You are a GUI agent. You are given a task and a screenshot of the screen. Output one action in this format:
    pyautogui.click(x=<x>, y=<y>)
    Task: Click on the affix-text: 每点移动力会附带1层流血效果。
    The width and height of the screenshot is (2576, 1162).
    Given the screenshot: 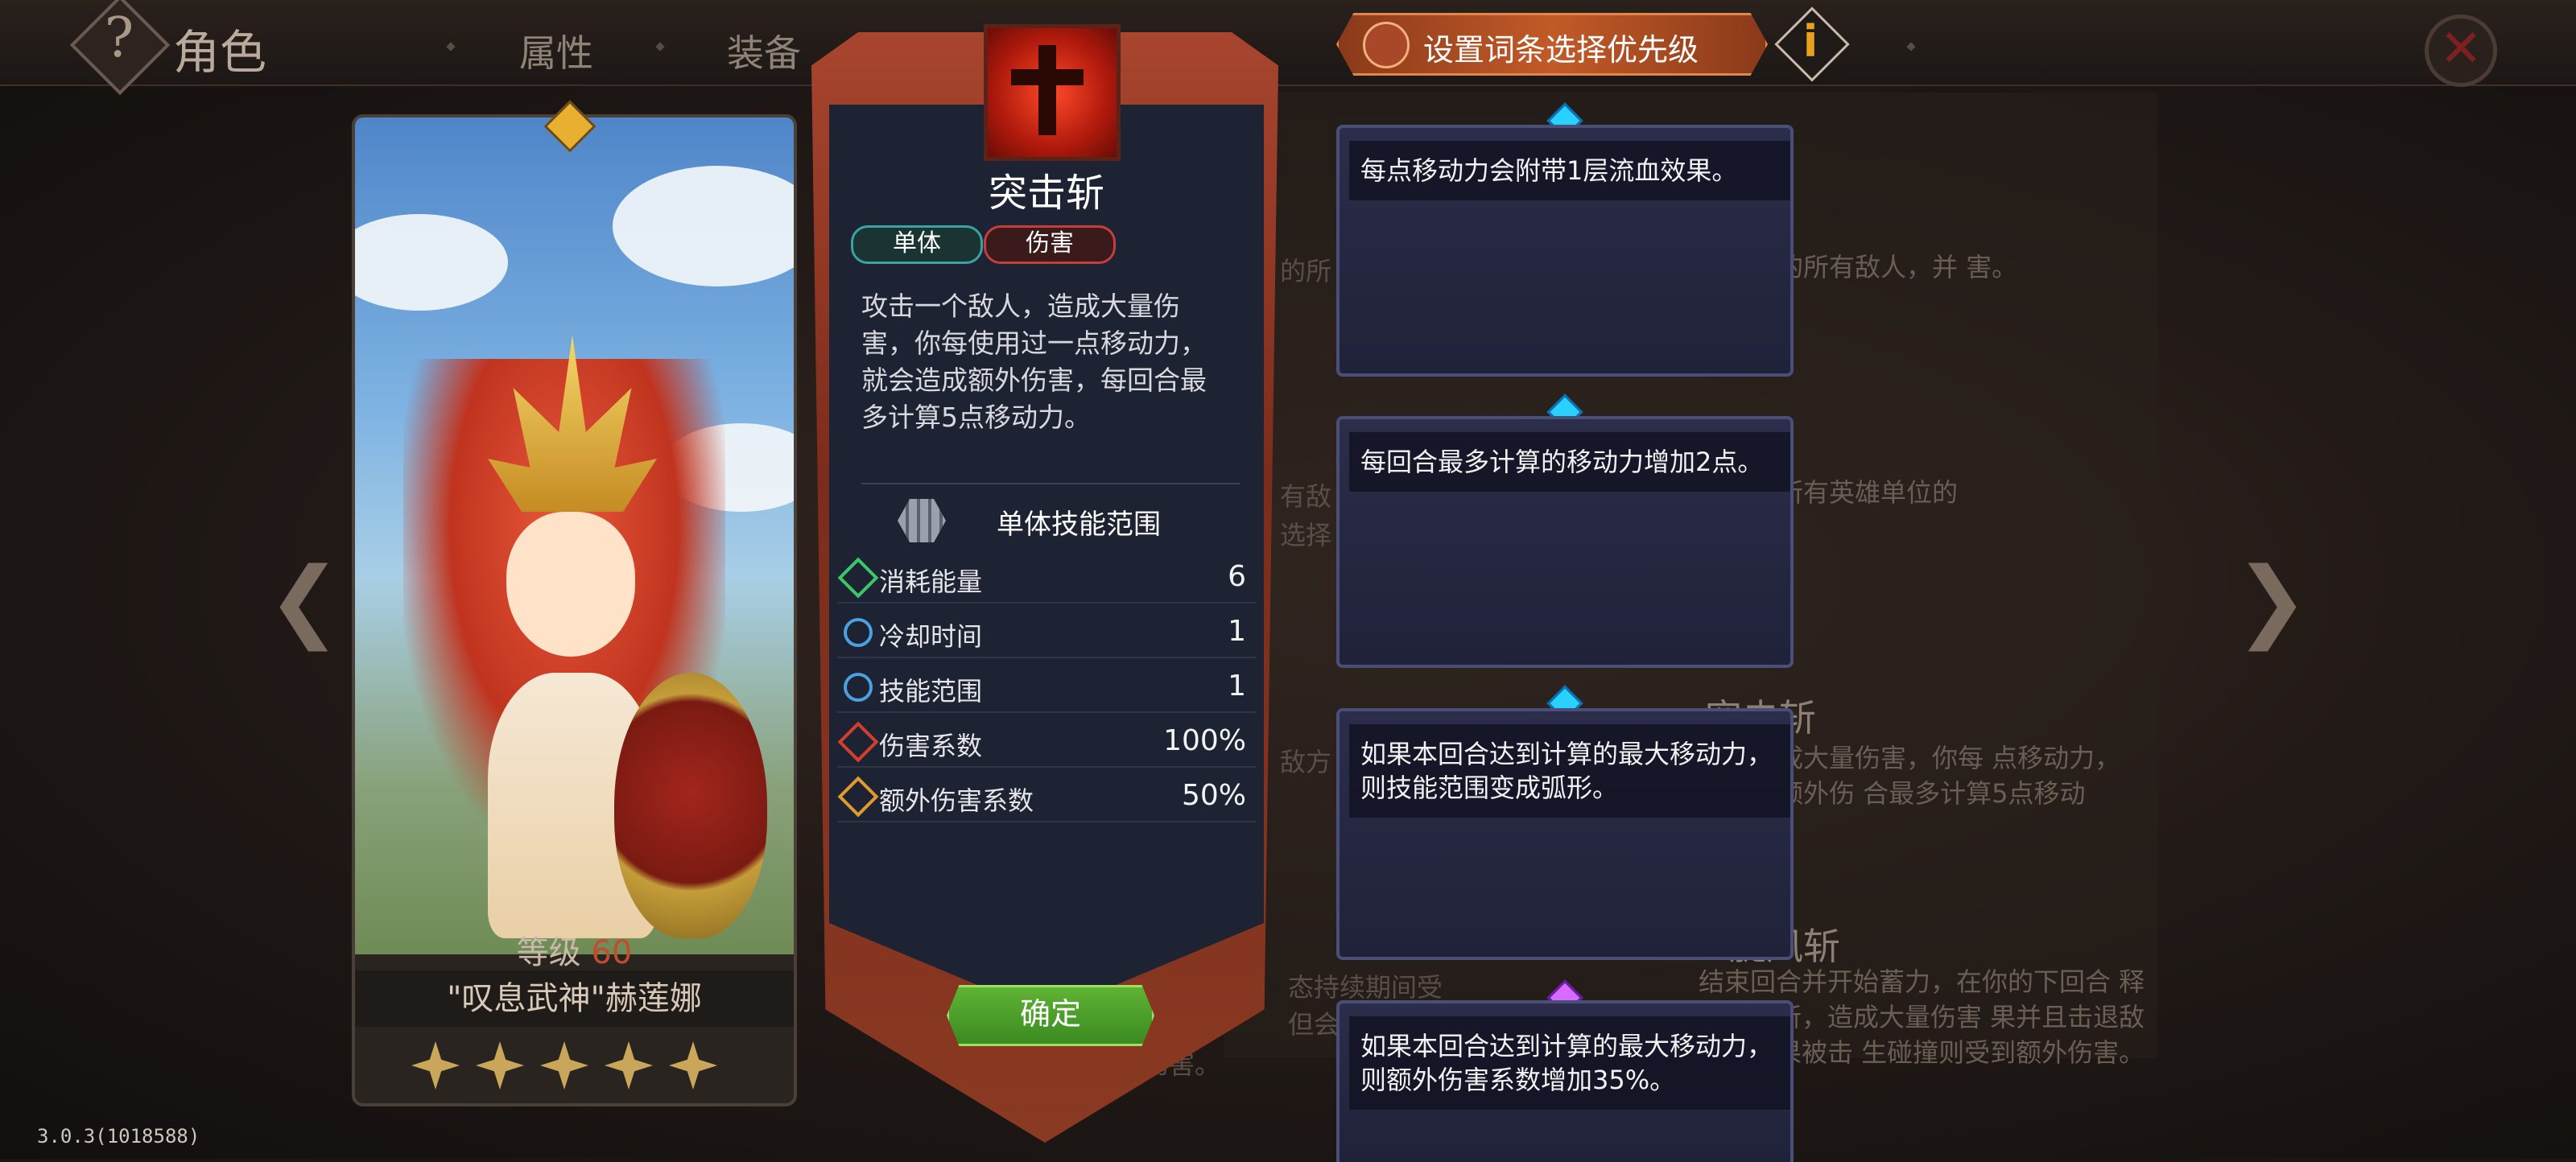 What is the action you would take?
    pyautogui.click(x=1569, y=170)
    